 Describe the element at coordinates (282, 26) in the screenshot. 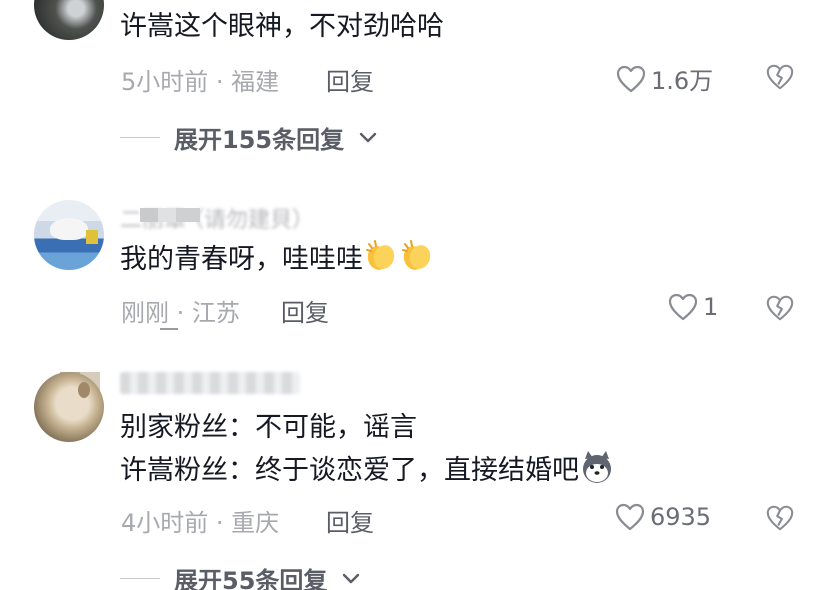

I see `comment-text: 许嵩这个眼神，不对劲哈哈` at that location.